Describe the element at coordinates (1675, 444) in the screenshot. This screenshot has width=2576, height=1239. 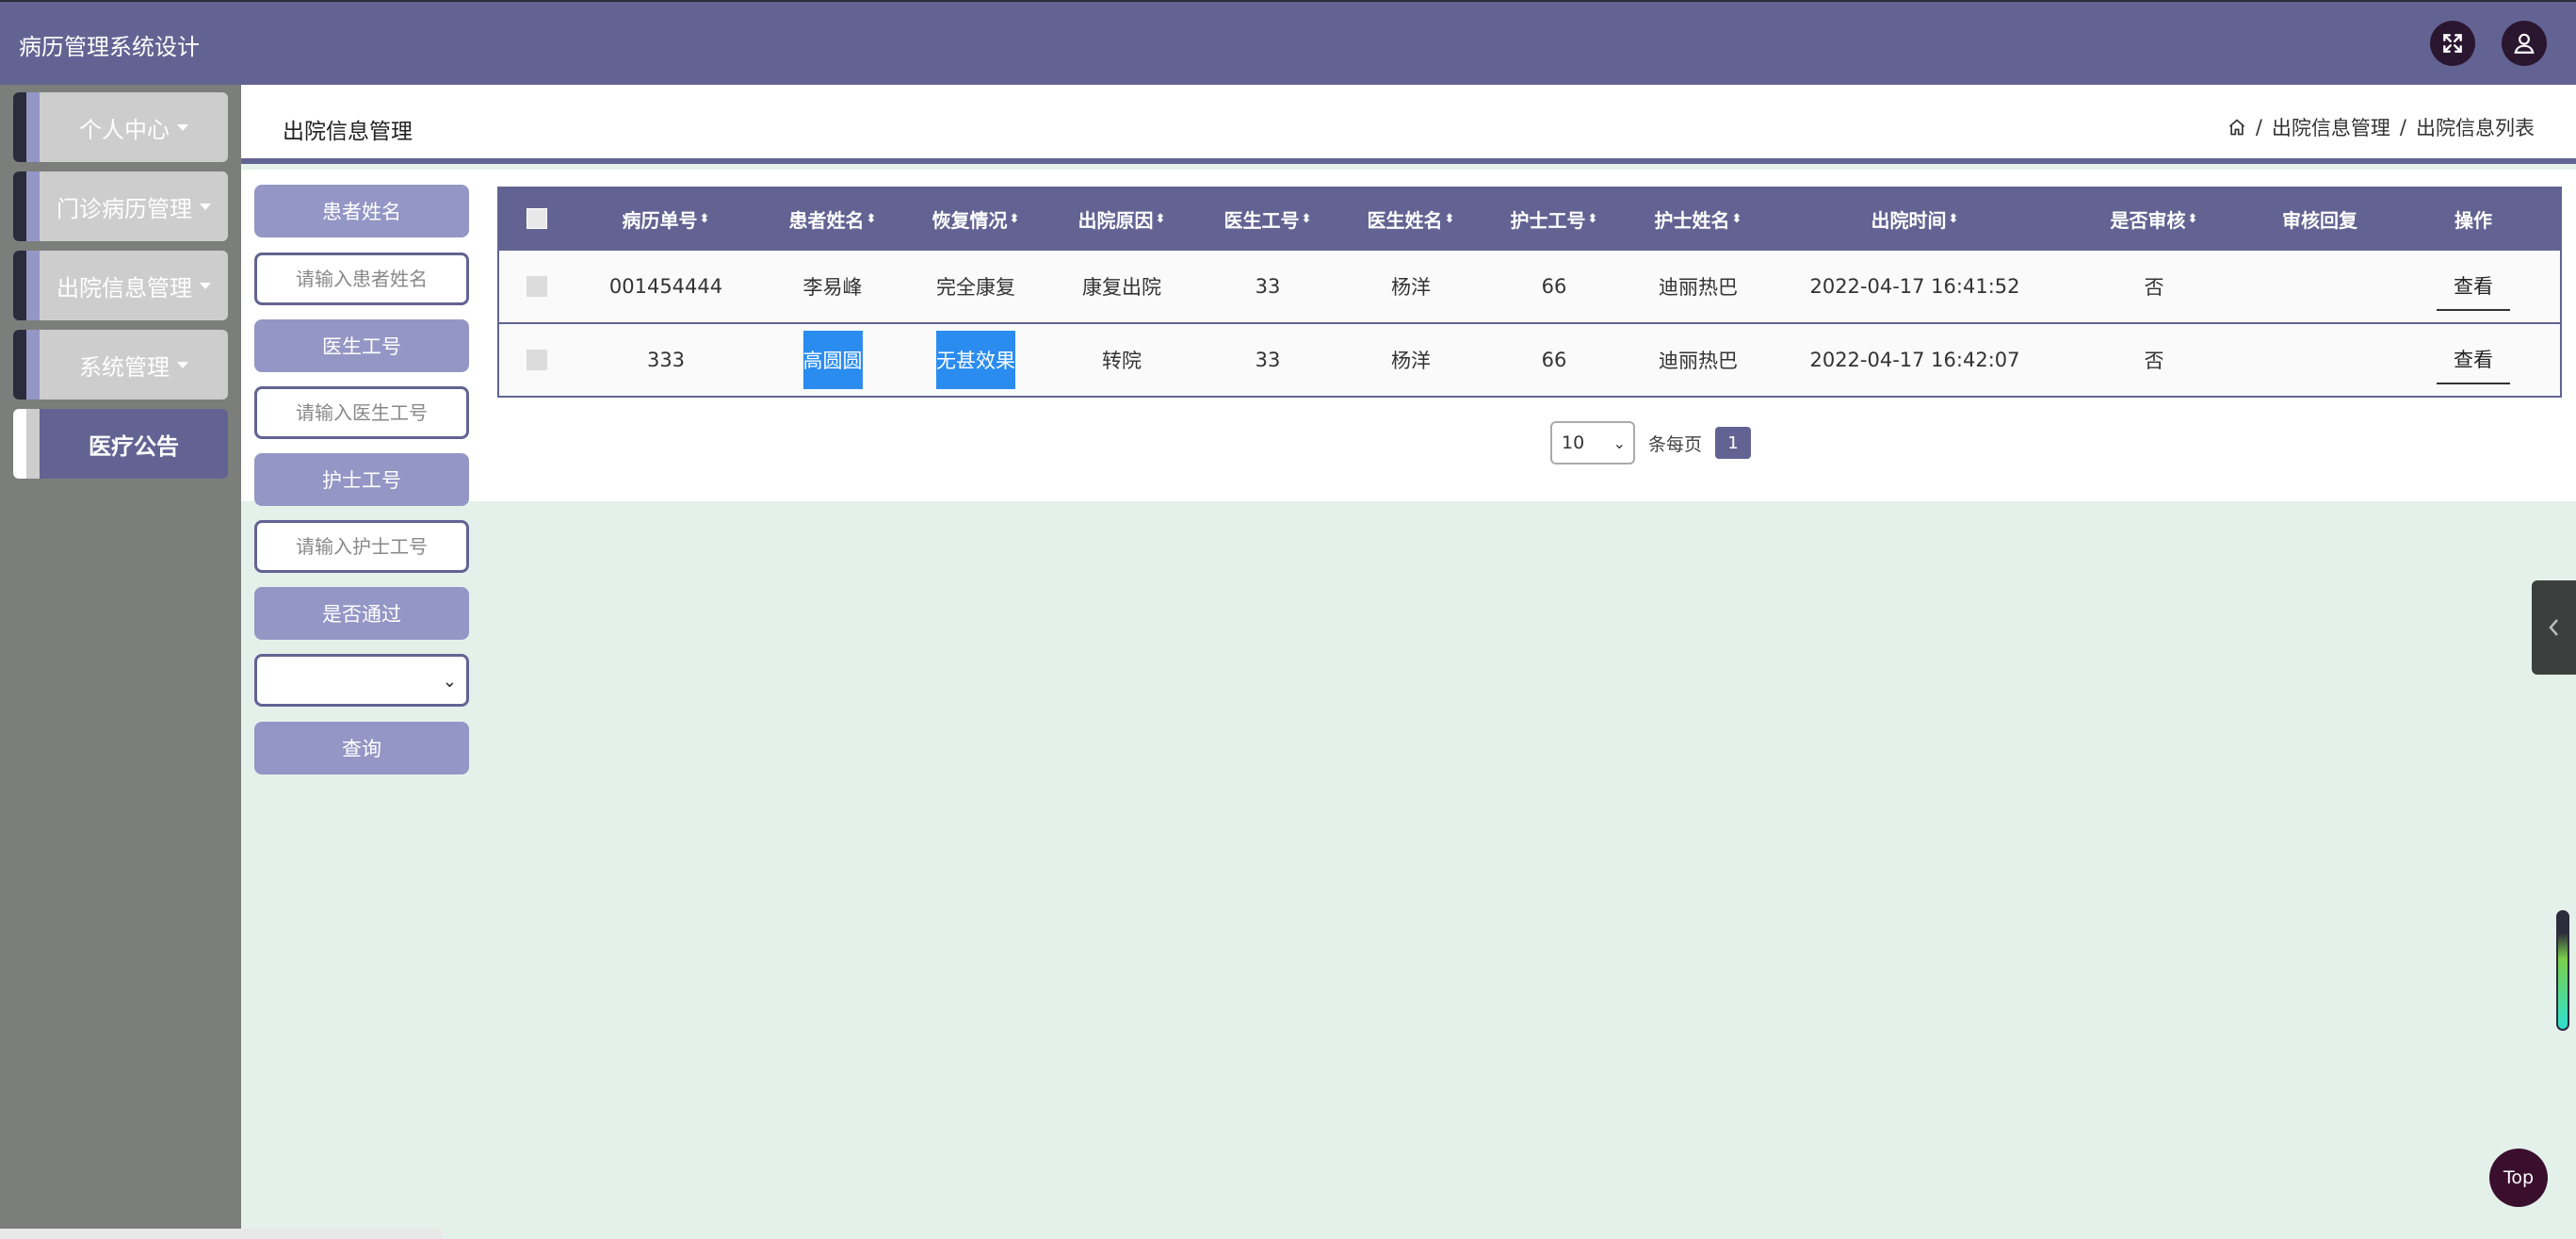
I see `per-page-label: 条每页` at that location.